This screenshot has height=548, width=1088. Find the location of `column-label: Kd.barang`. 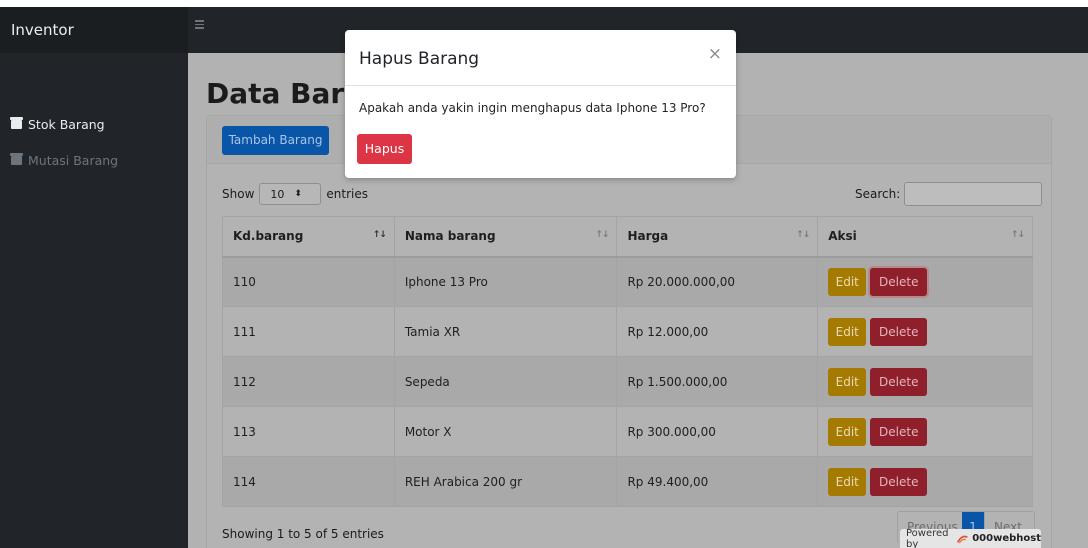

column-label: Kd.barang is located at coordinates (268, 236).